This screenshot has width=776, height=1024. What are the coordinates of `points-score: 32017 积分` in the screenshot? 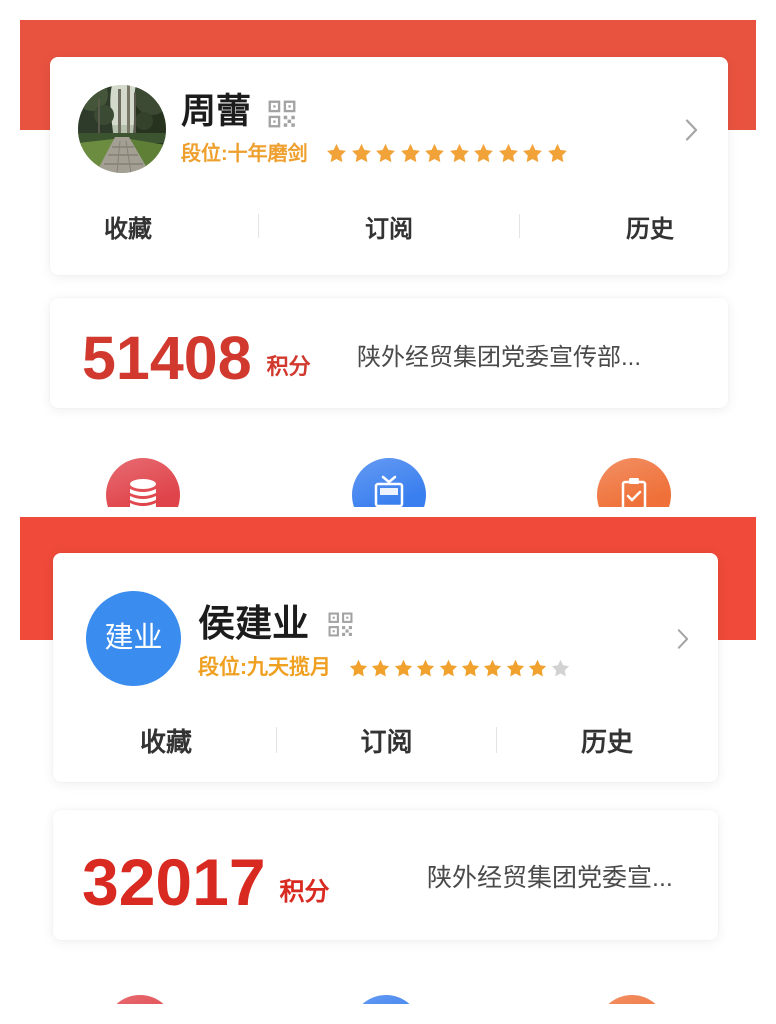 It's located at (206, 882).